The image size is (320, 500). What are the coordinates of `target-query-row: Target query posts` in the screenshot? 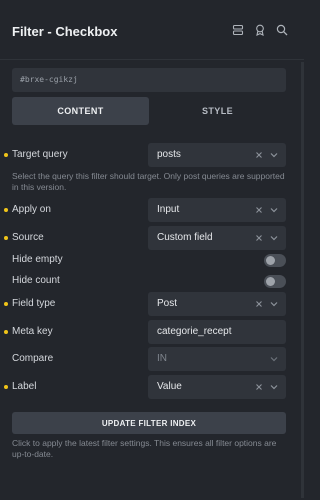 It's located at (152, 155).